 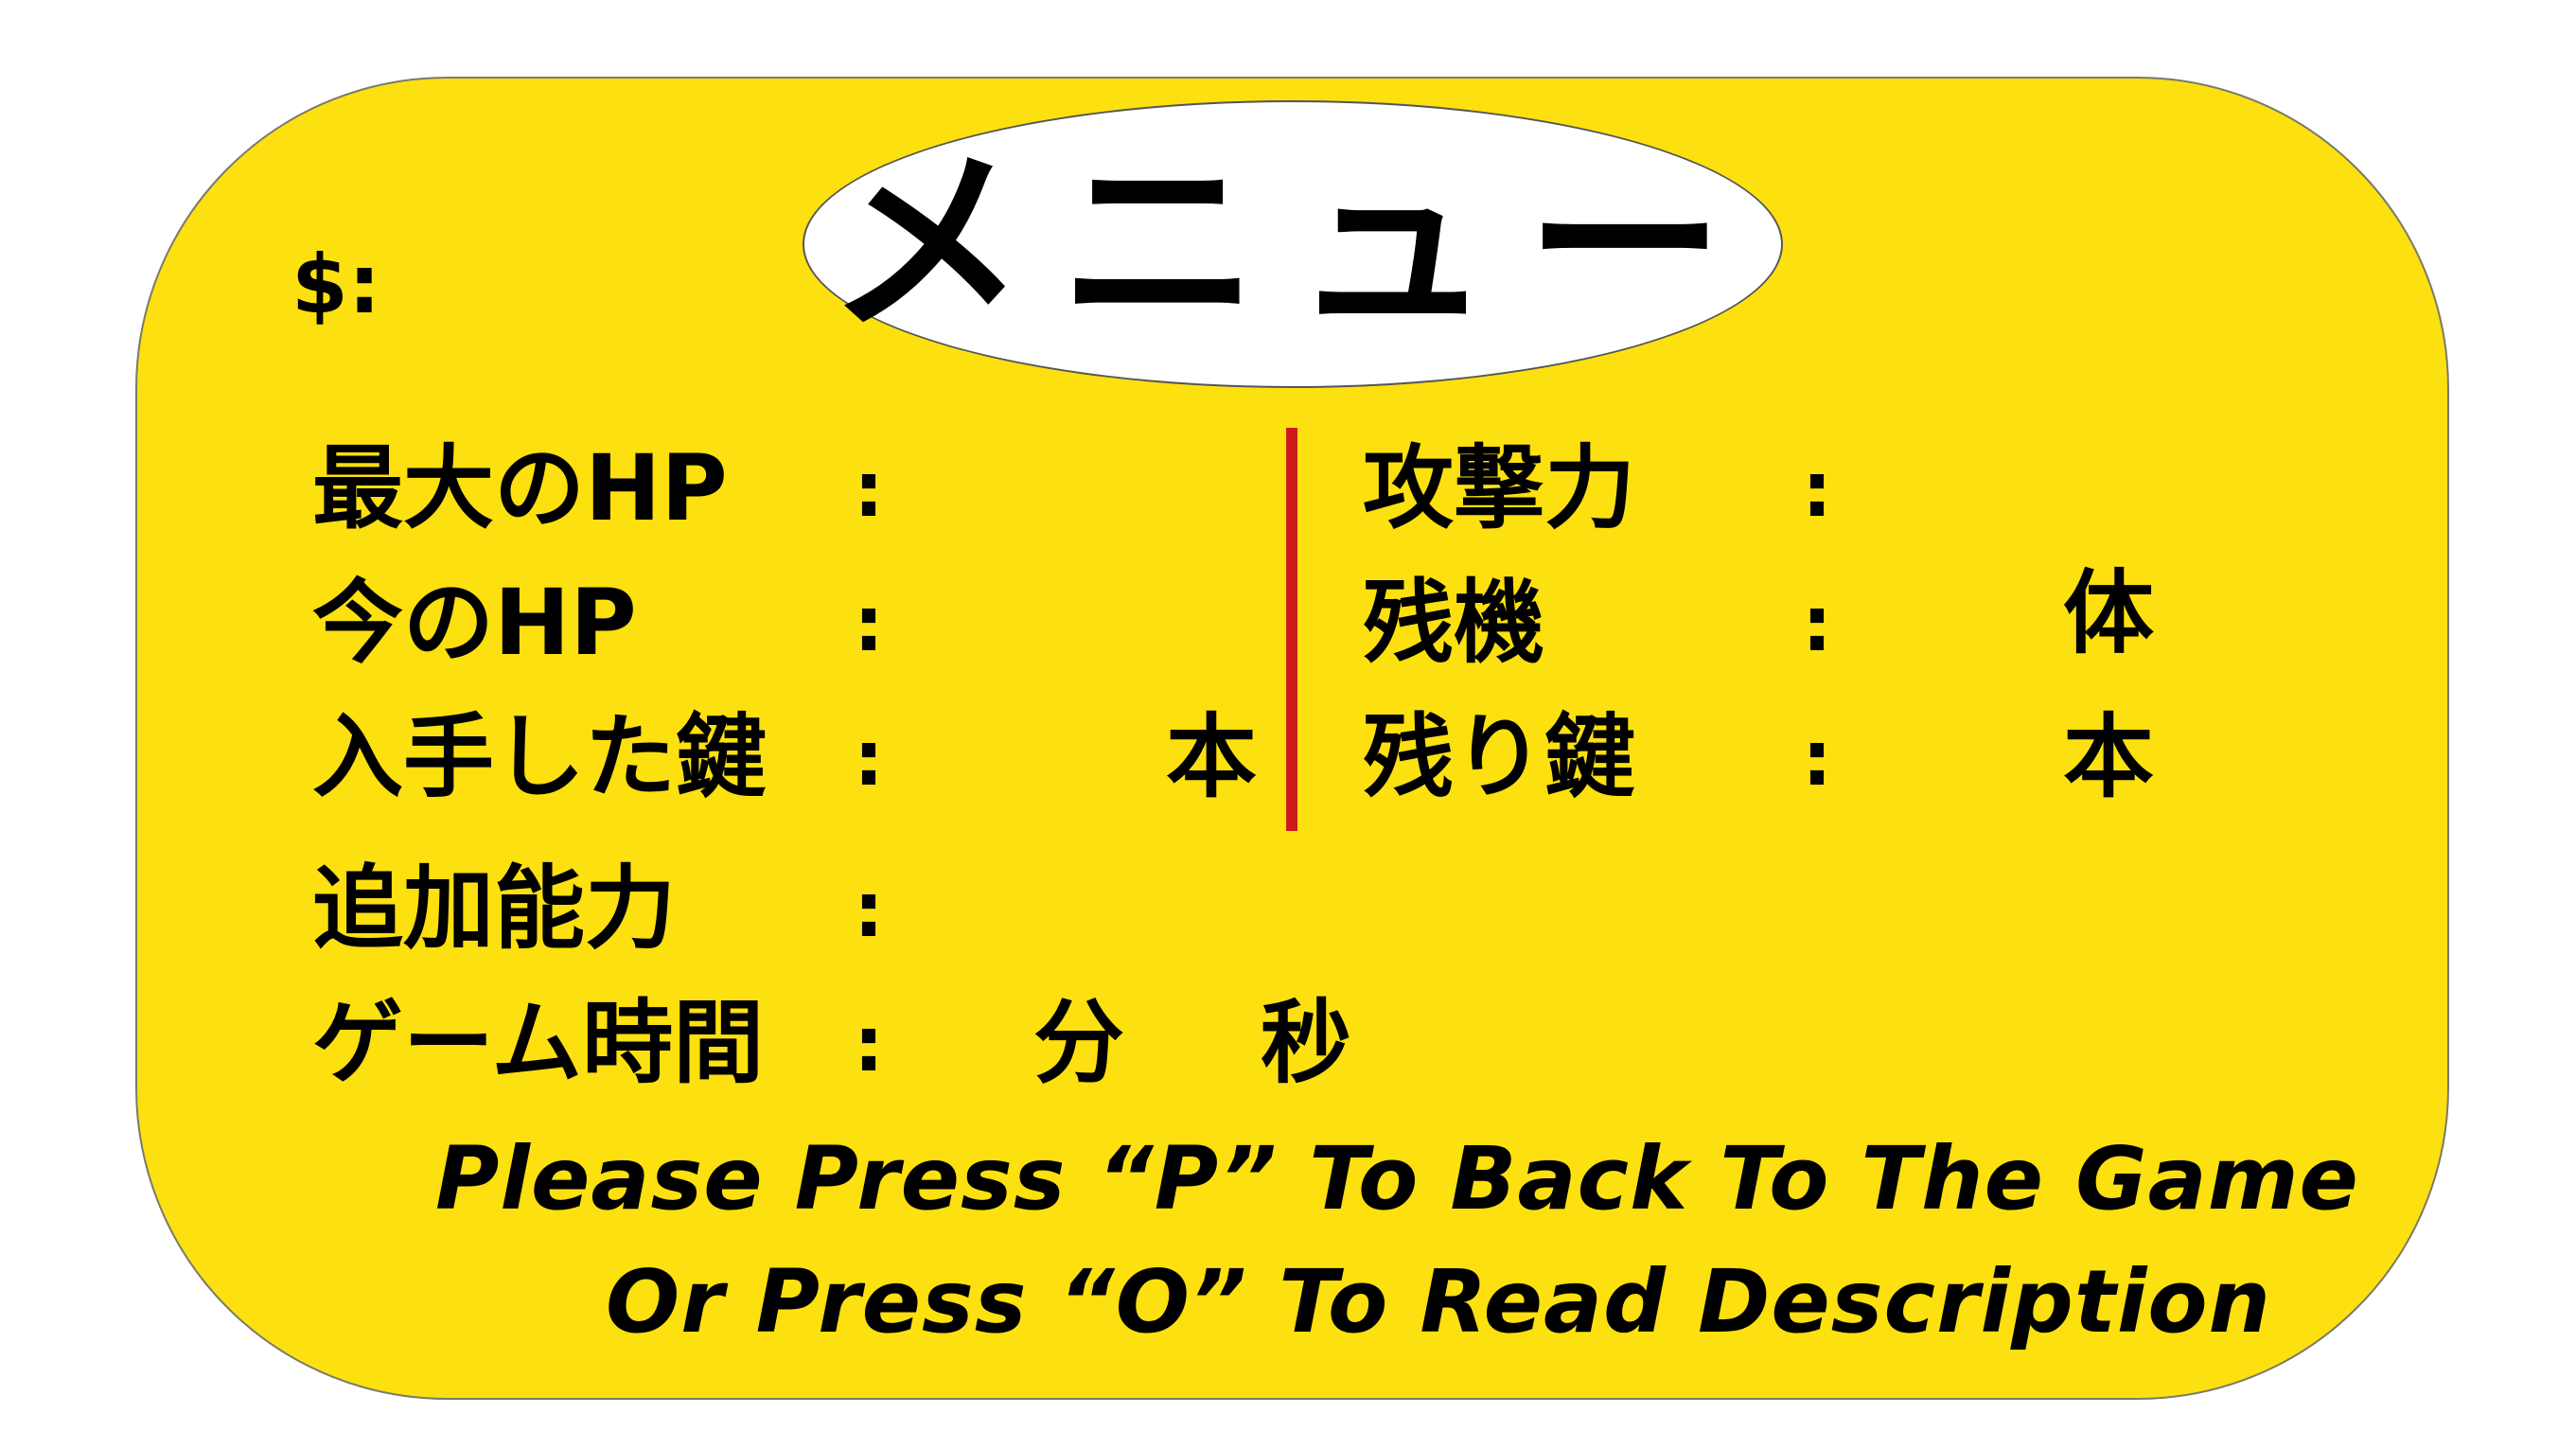 I want to click on attack-power-label: 攻撃力, so click(x=1499, y=488).